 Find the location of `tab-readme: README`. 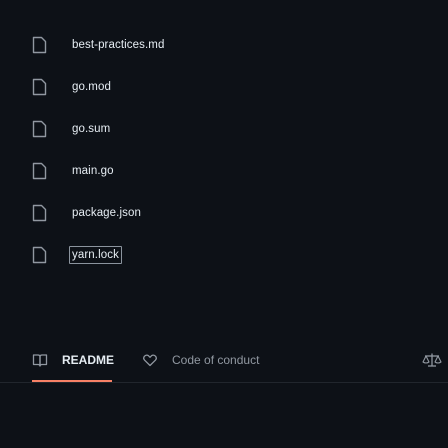

tab-readme: README is located at coordinates (73, 360).